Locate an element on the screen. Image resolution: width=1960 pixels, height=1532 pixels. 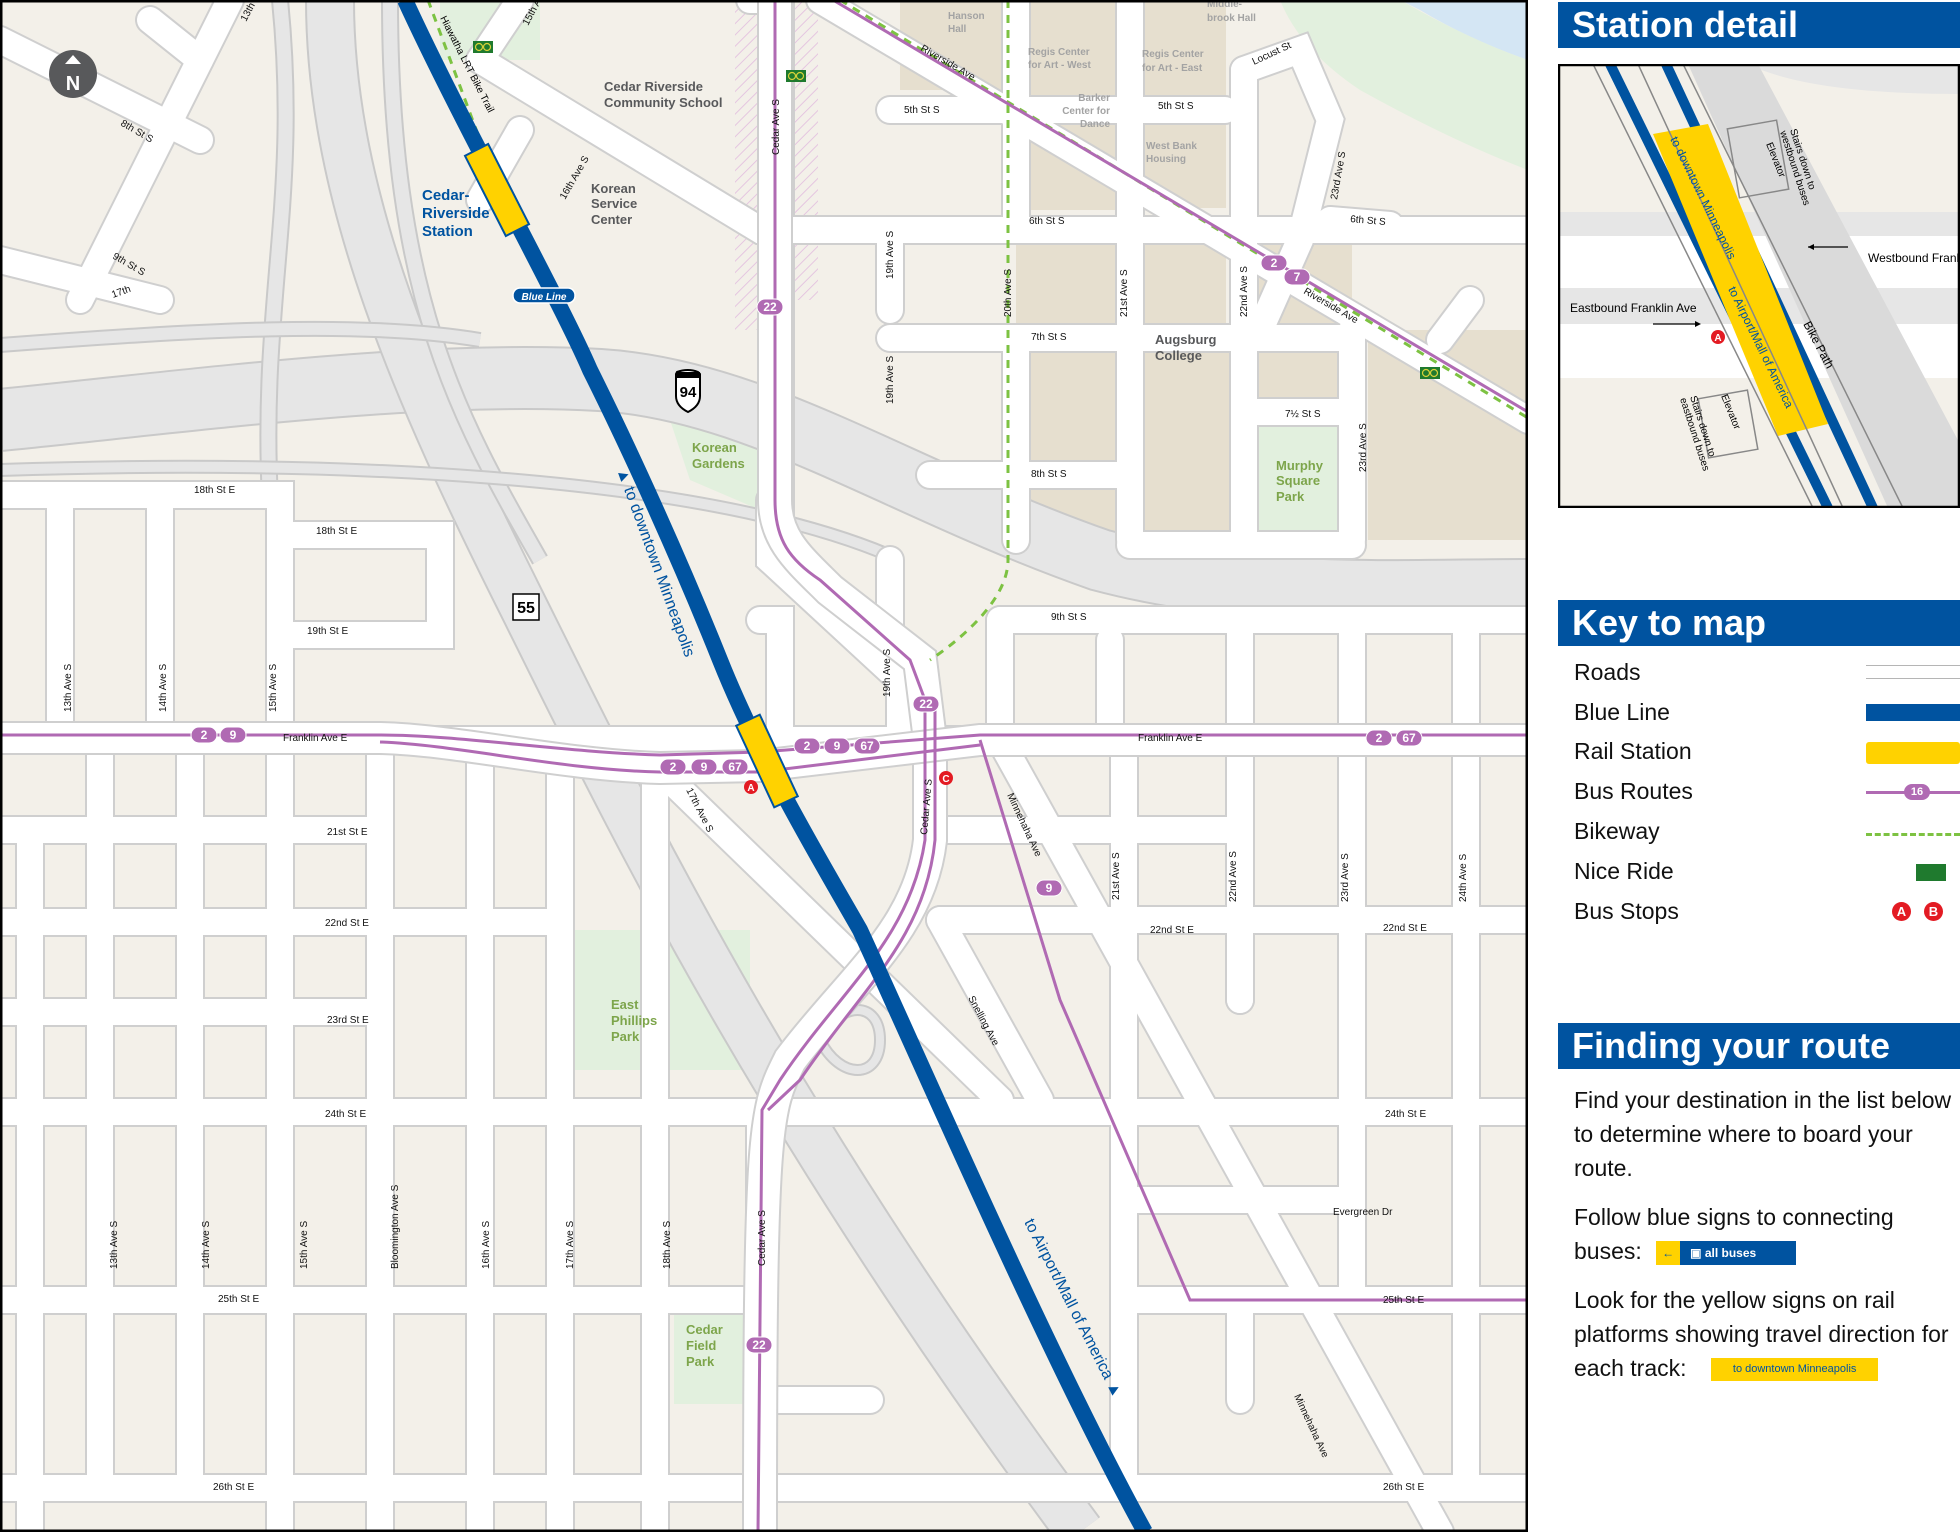
svg-text: Service is located at coordinates (614, 203).